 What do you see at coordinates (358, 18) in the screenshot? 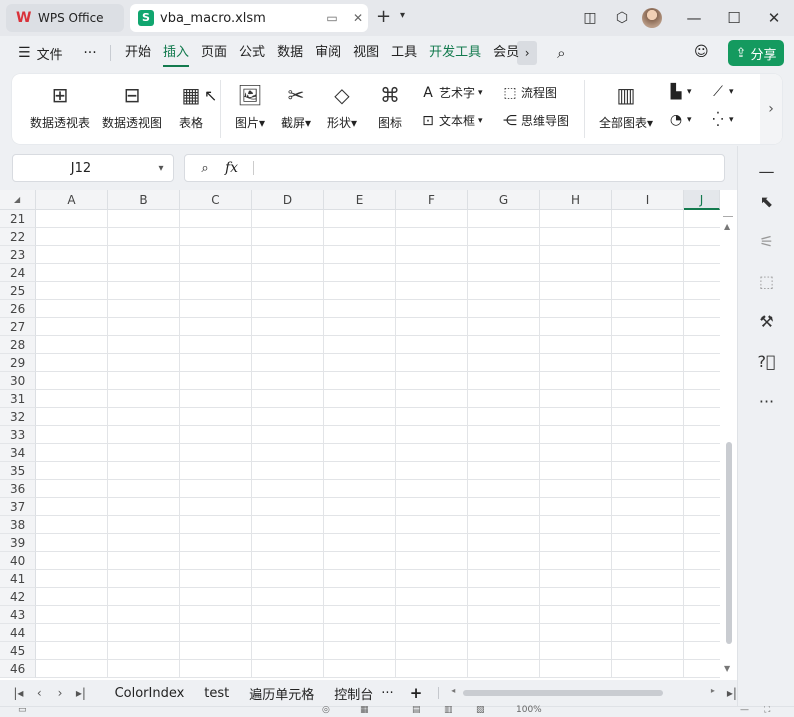
I see `close-tab-icon: ✕` at bounding box center [358, 18].